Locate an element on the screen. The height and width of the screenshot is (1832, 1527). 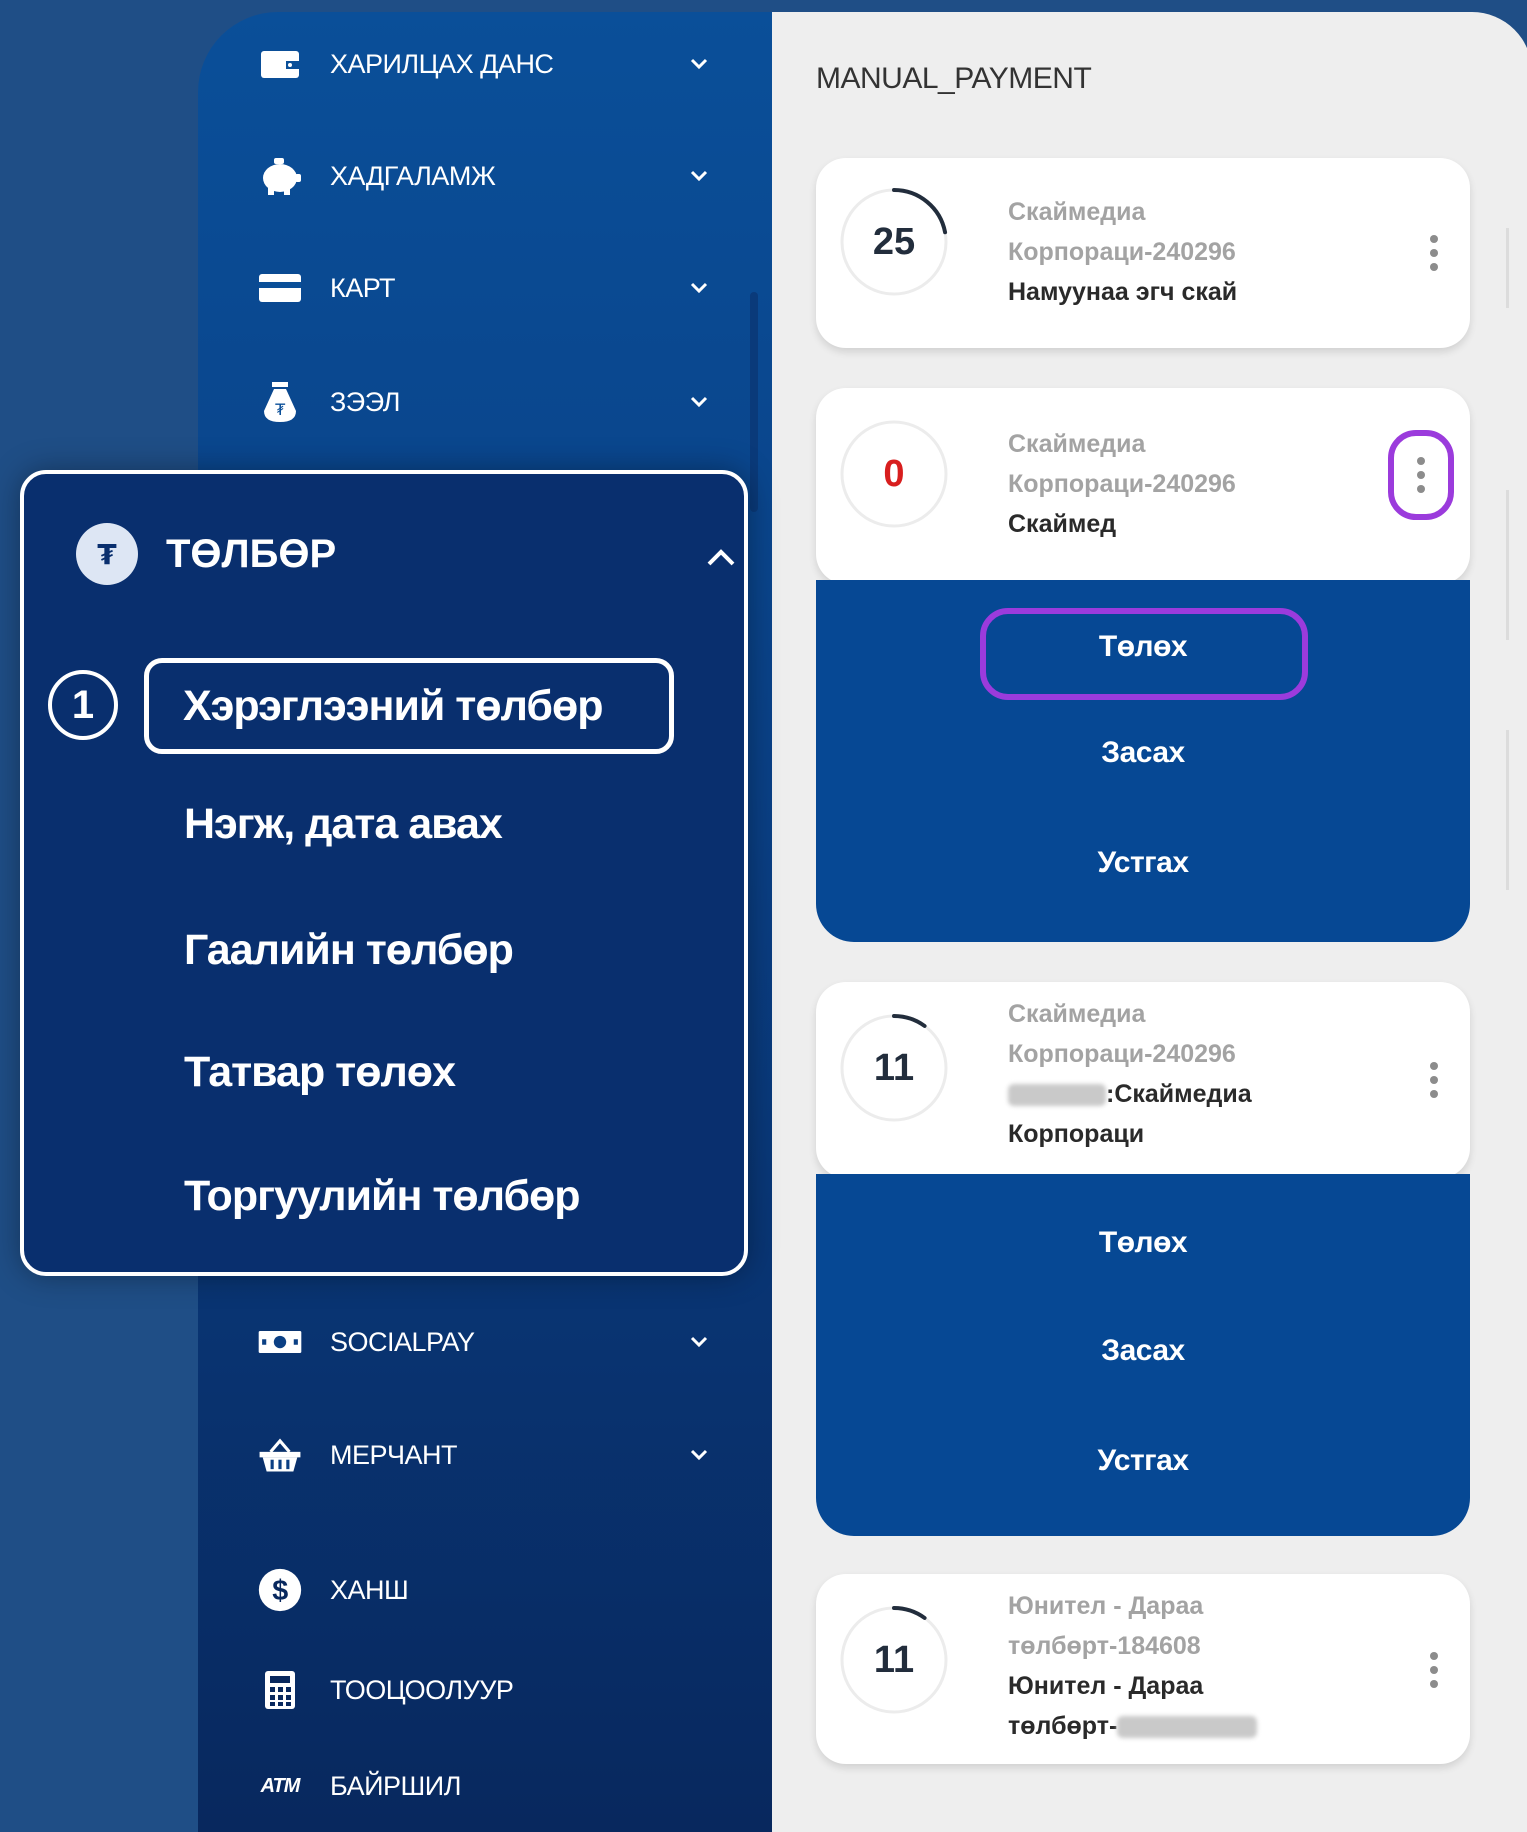
sidebar-item-socialpay: SOCIALPAY is located at coordinates (498, 1342).